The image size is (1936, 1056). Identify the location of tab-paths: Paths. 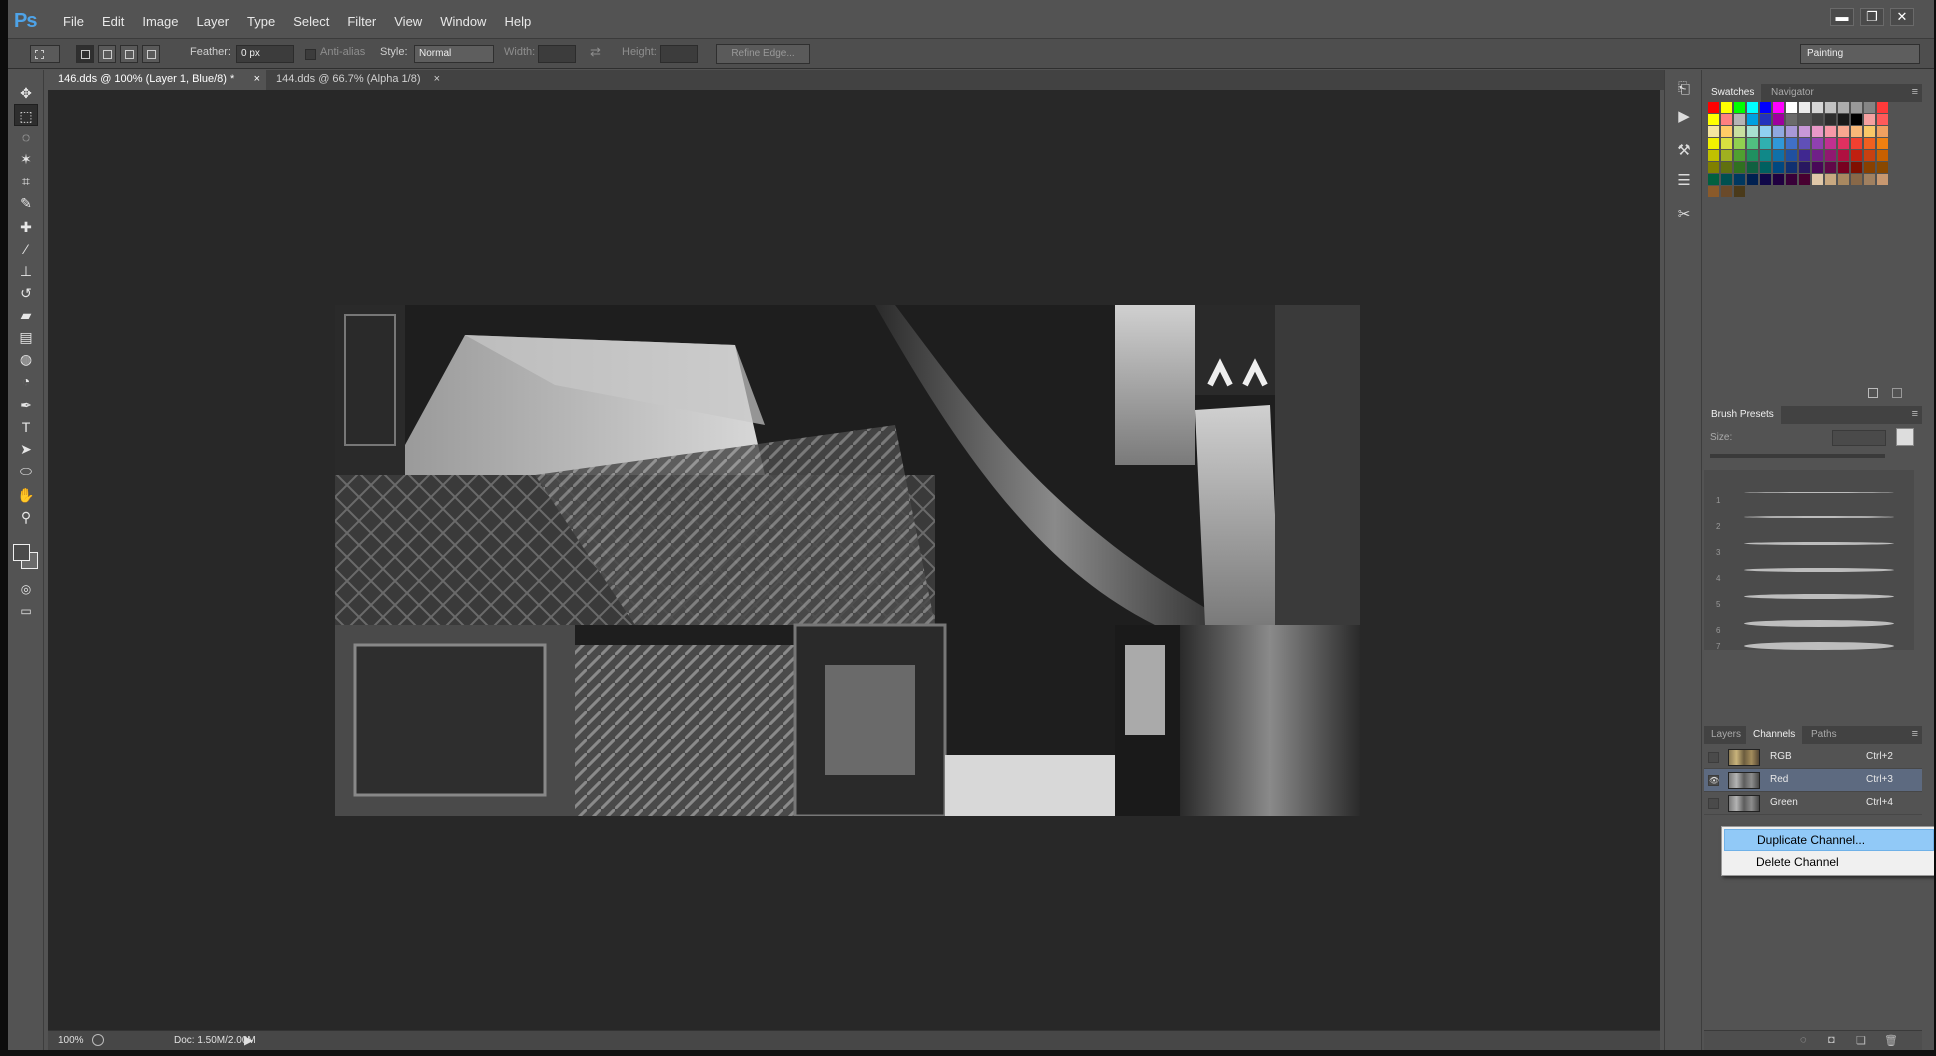
(1824, 735).